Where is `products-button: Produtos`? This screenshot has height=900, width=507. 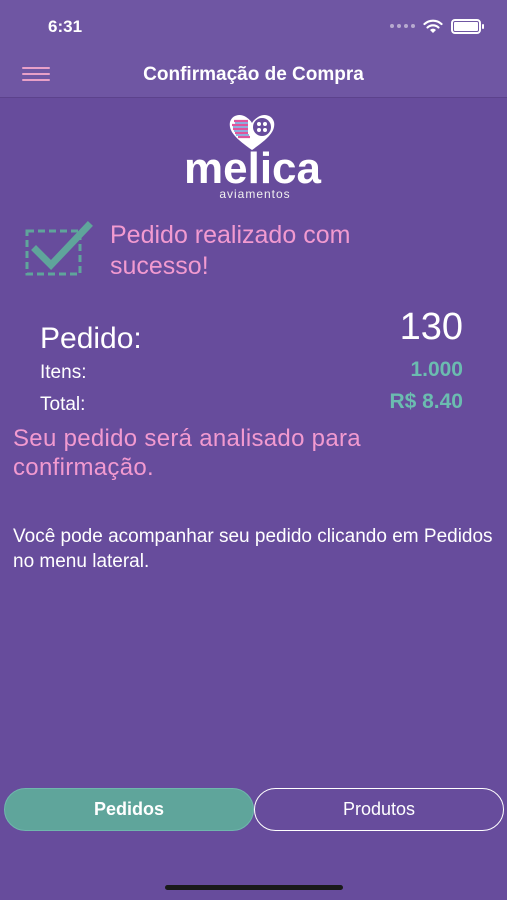
products-button: Produtos is located at coordinates (379, 809).